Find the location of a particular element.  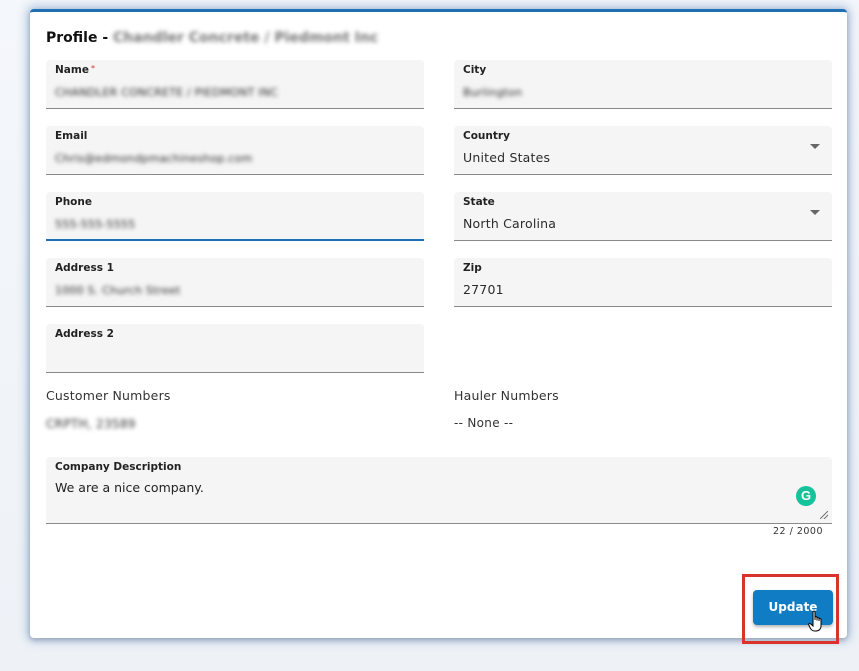

hand-pointer-icon is located at coordinates (815, 621).